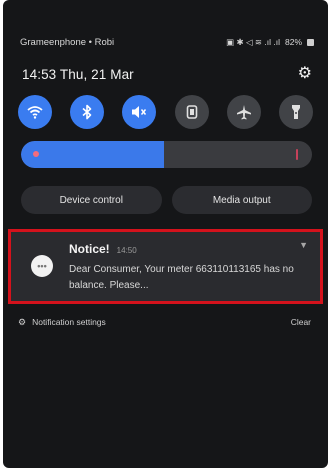 This screenshot has width=331, height=468. I want to click on mute-icon, so click(139, 112).